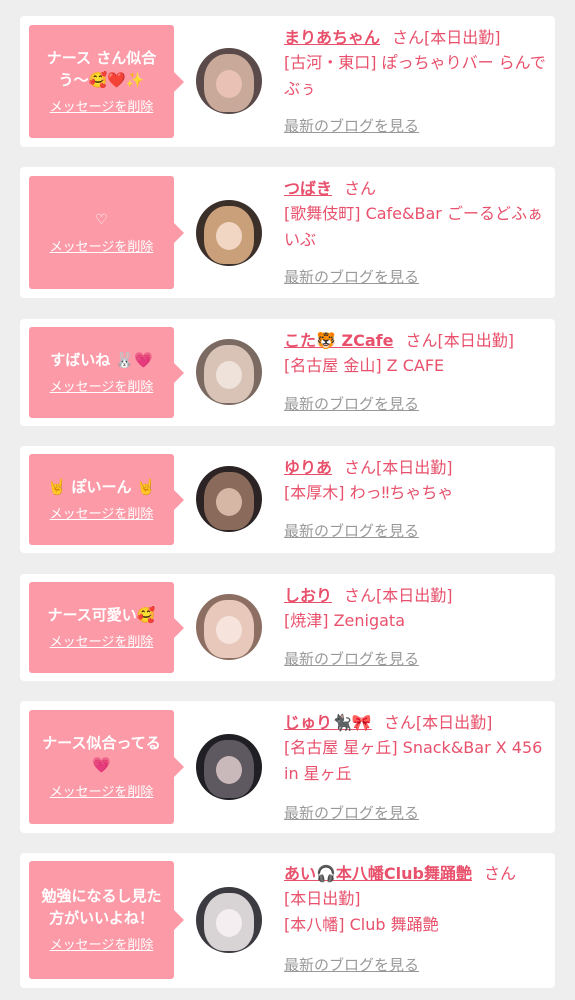 This screenshot has height=1000, width=575. I want to click on profile-name-link: じゅり🐈‍⬛🎀, so click(328, 722).